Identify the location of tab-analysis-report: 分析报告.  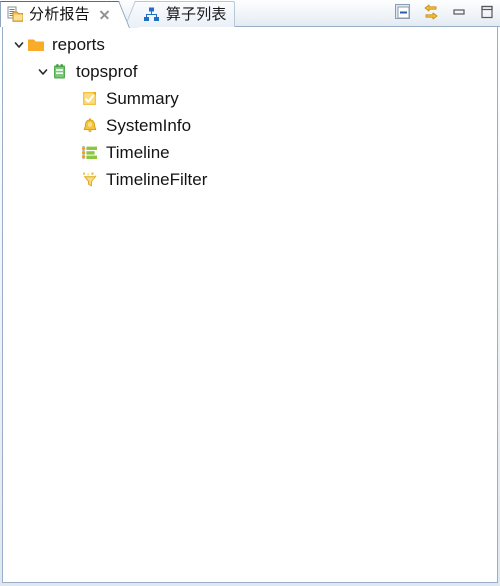
(59, 14).